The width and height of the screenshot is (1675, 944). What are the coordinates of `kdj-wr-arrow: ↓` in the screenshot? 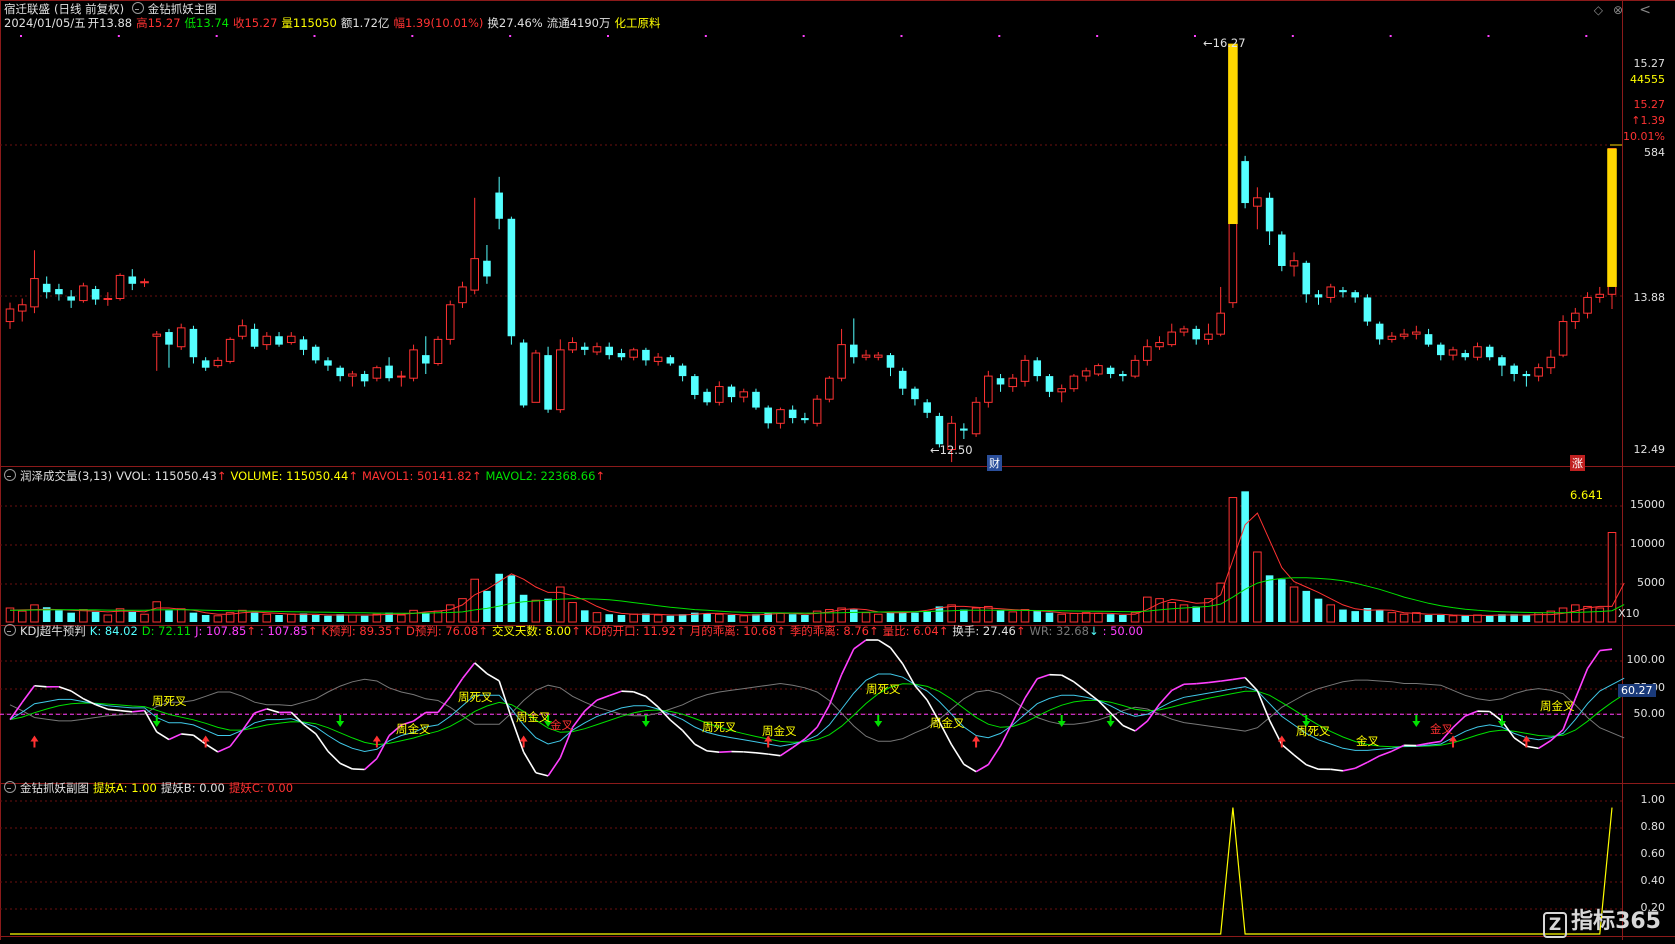 It's located at (1094, 631).